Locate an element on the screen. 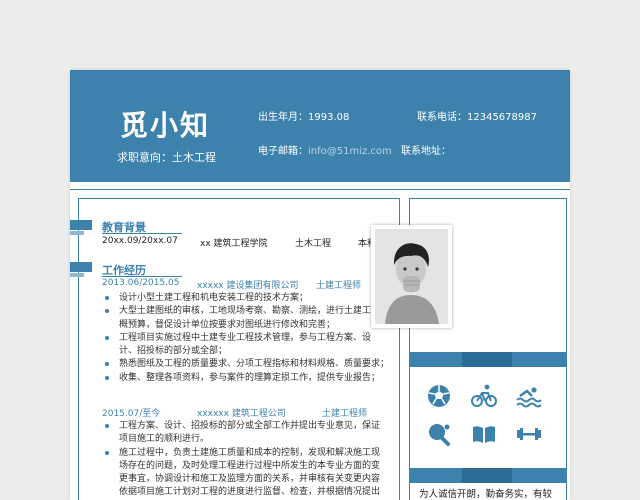  birth-value: 1993.08 is located at coordinates (329, 117).